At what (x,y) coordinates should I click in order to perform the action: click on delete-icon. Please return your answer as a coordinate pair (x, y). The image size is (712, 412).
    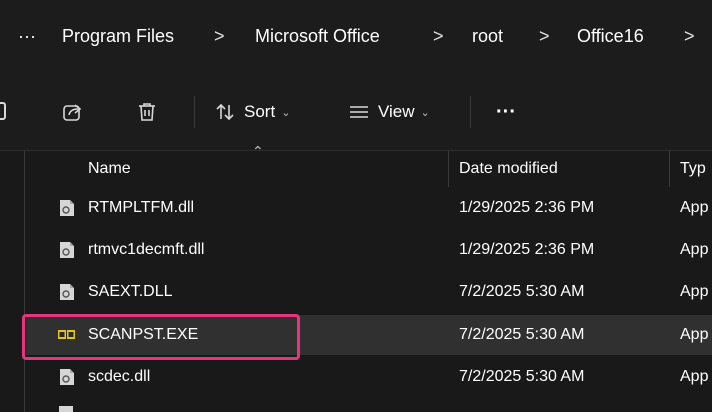
    Looking at the image, I should click on (147, 112).